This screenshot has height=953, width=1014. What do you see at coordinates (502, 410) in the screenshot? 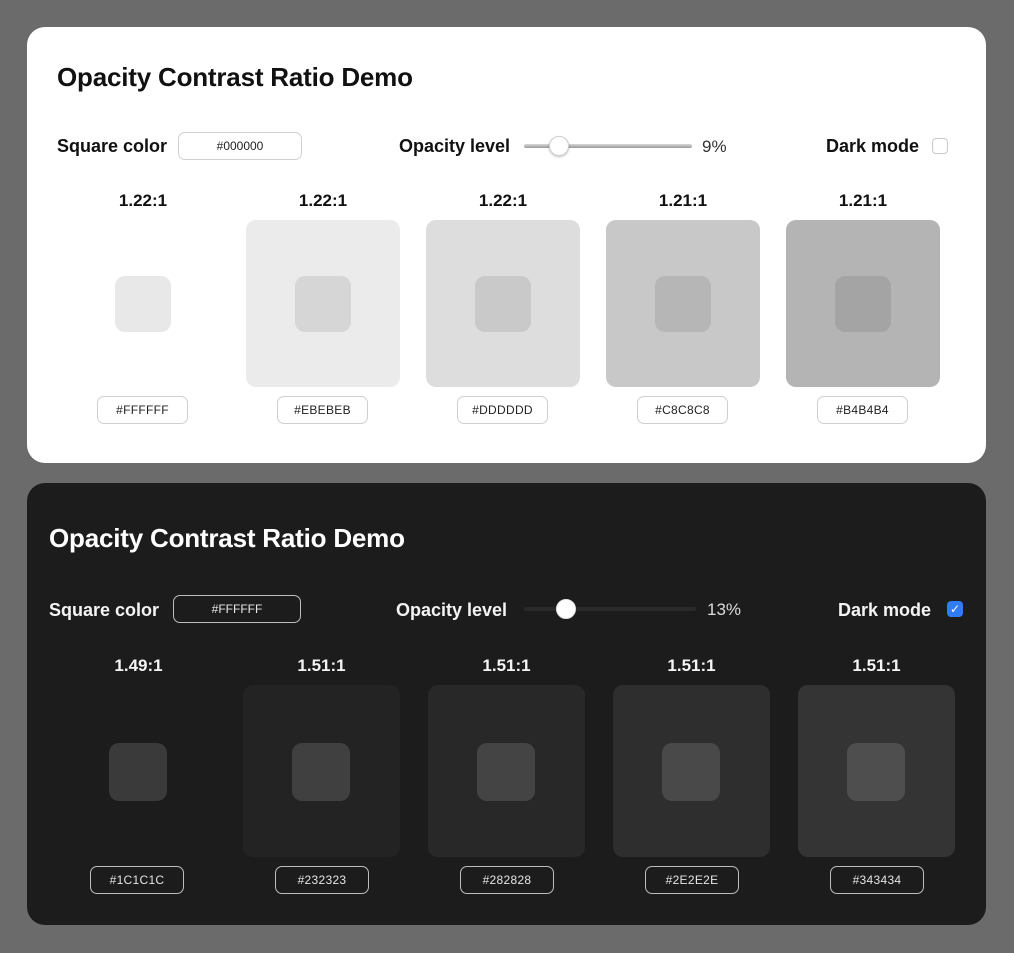
I see `hex-value-pill: #DDDDDD` at bounding box center [502, 410].